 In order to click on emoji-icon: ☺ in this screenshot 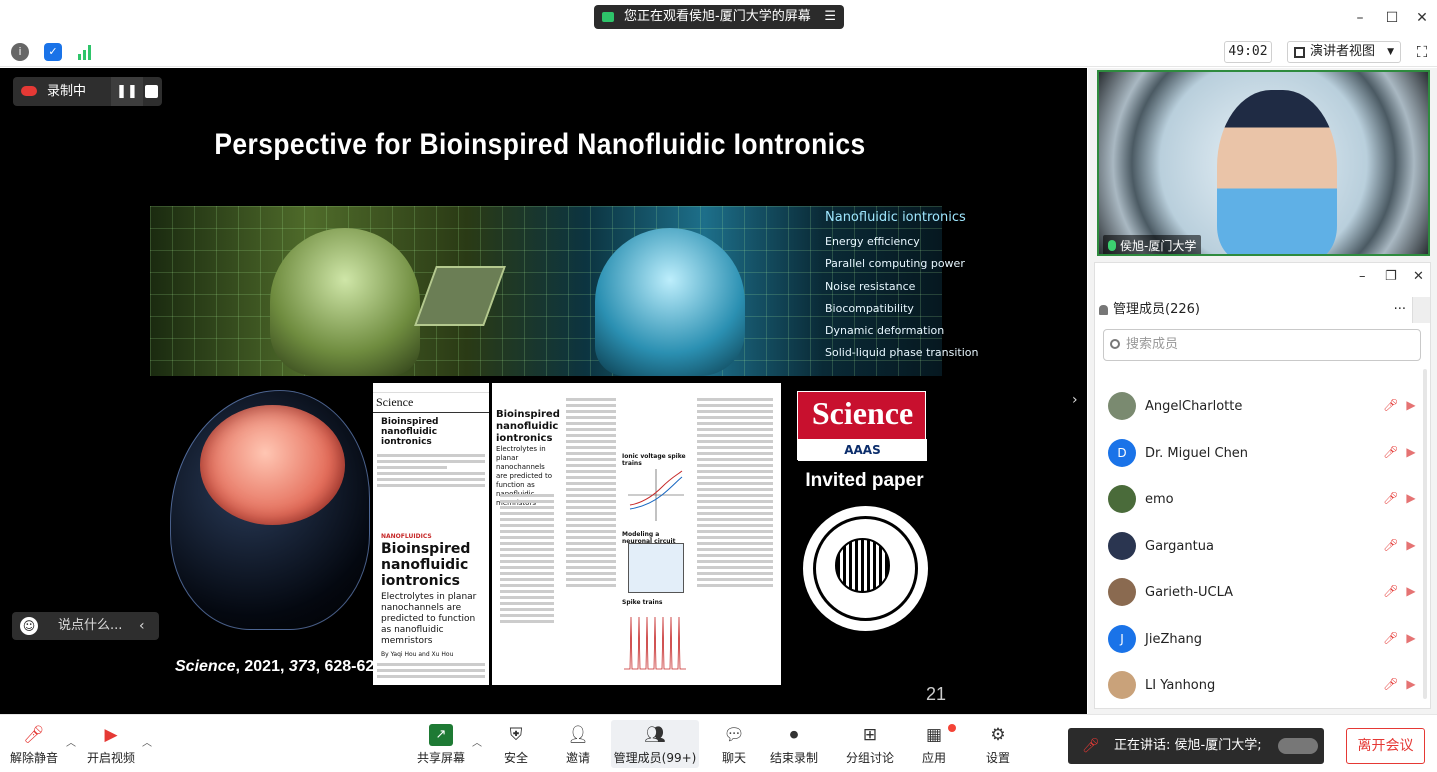, I will do `click(29, 626)`.